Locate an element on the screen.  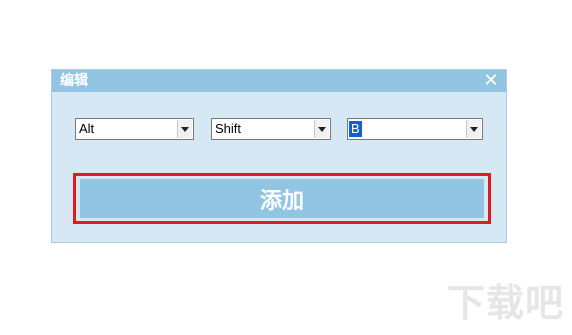
modifier-select-2: Shift is located at coordinates (271, 129).